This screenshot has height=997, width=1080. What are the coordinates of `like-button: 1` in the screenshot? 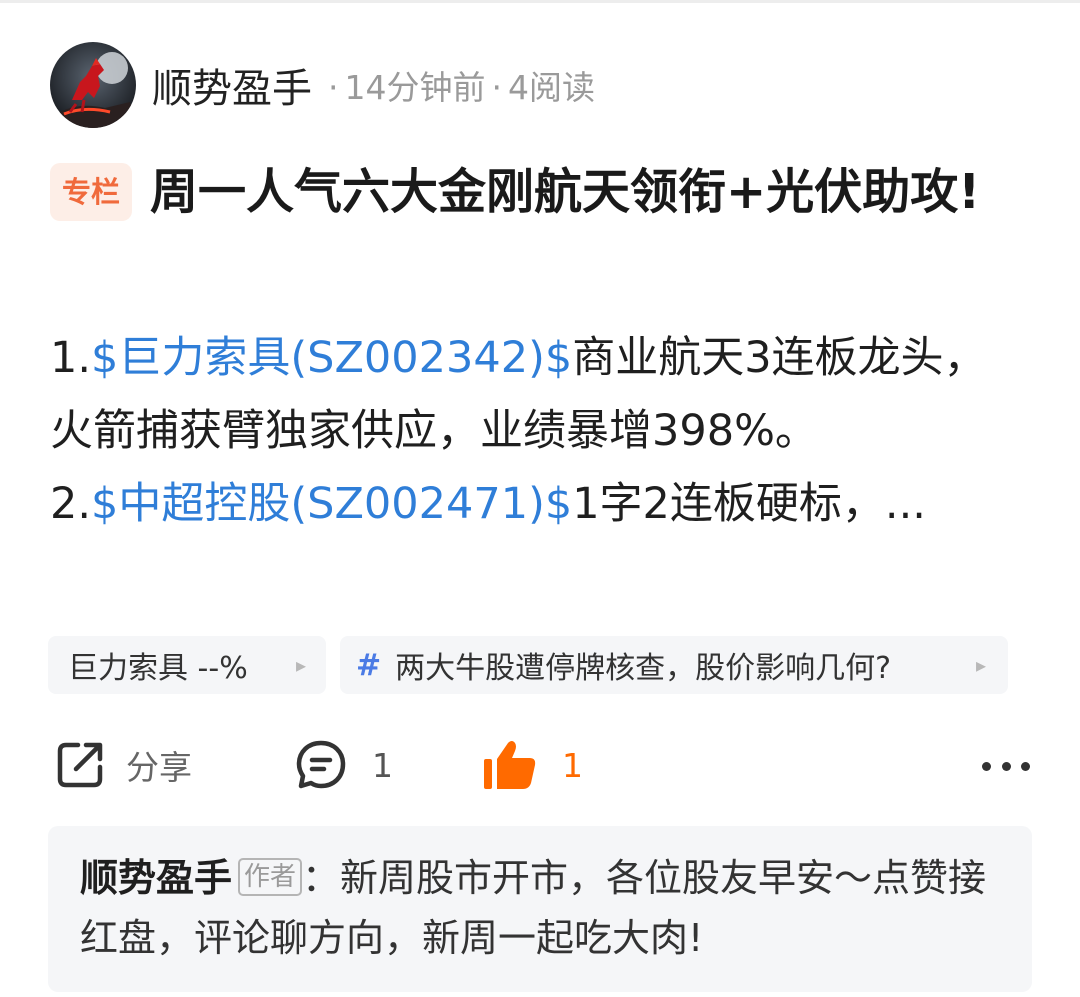 It's located at (532, 765).